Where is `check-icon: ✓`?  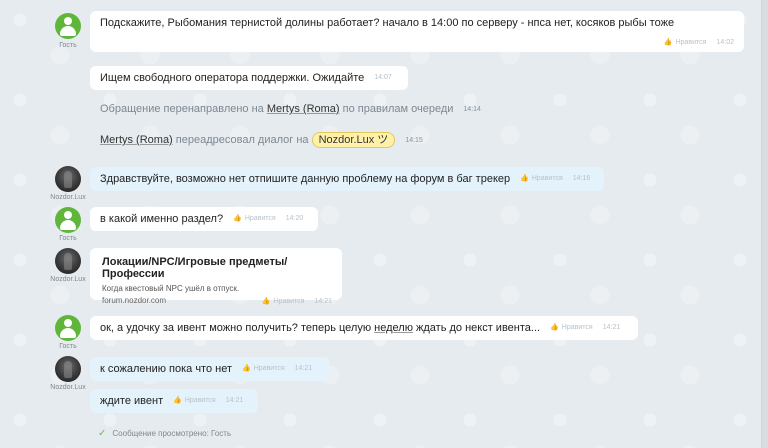
check-icon: ✓ is located at coordinates (102, 433).